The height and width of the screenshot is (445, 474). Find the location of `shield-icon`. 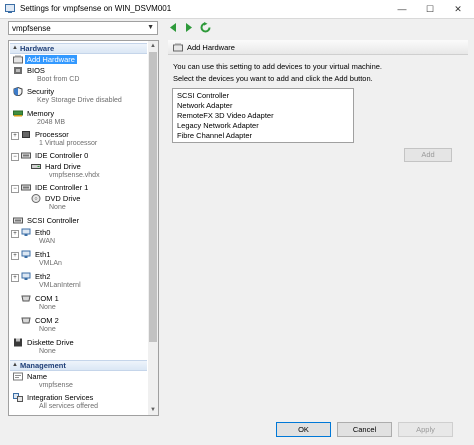

shield-icon is located at coordinates (18, 91).